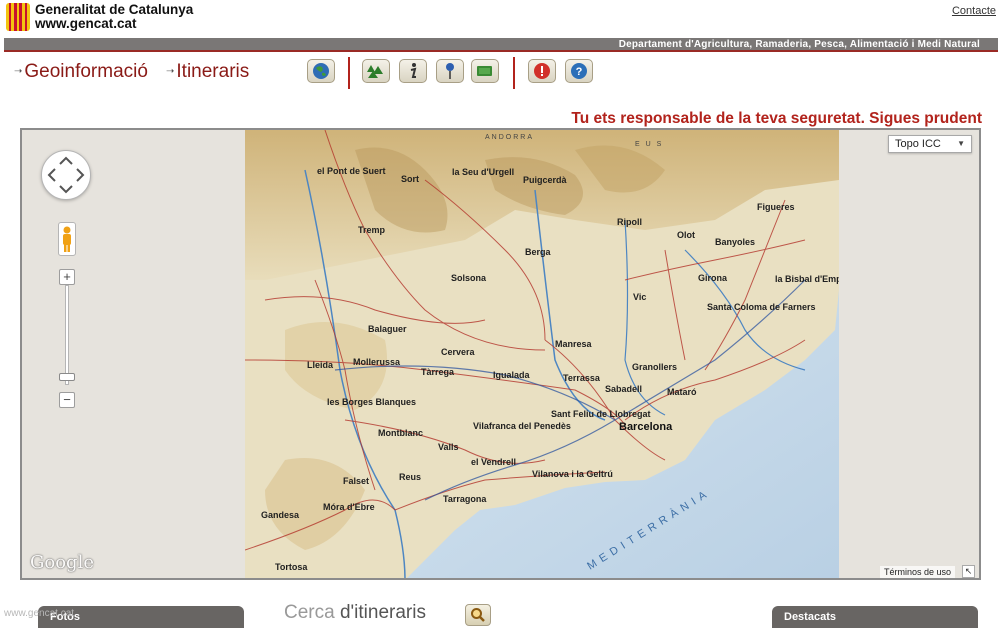 This screenshot has height=628, width=1004. What do you see at coordinates (961, 143) in the screenshot?
I see `chevron-down-icon: ▼` at bounding box center [961, 143].